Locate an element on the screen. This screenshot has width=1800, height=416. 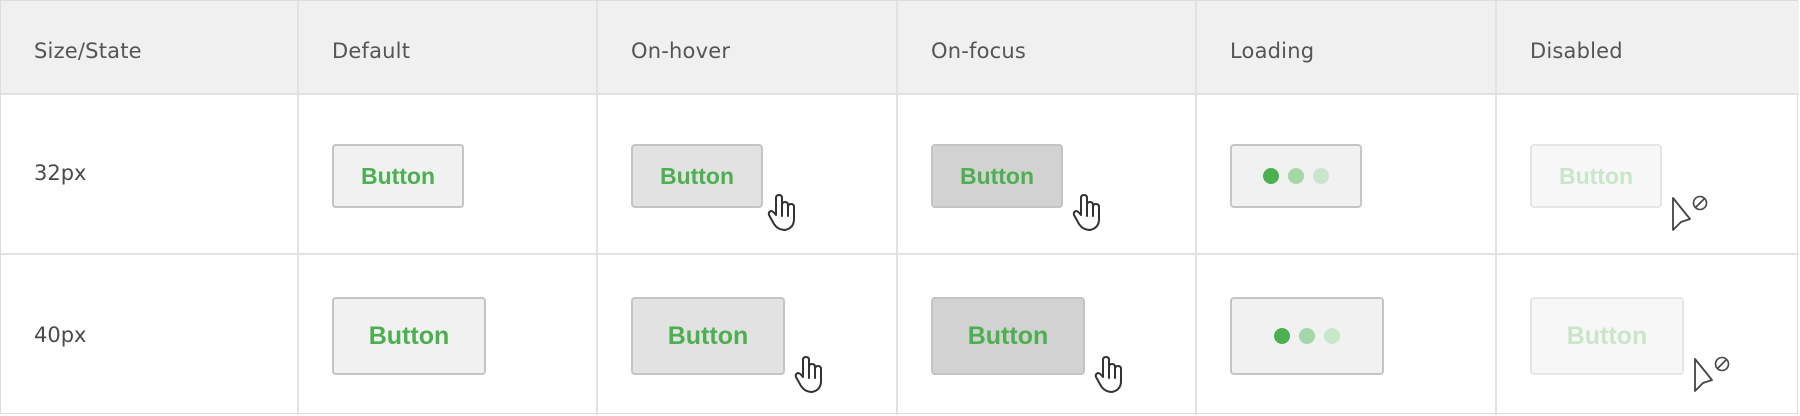
state-cell-disabled-32: Button is located at coordinates (1648, 175).